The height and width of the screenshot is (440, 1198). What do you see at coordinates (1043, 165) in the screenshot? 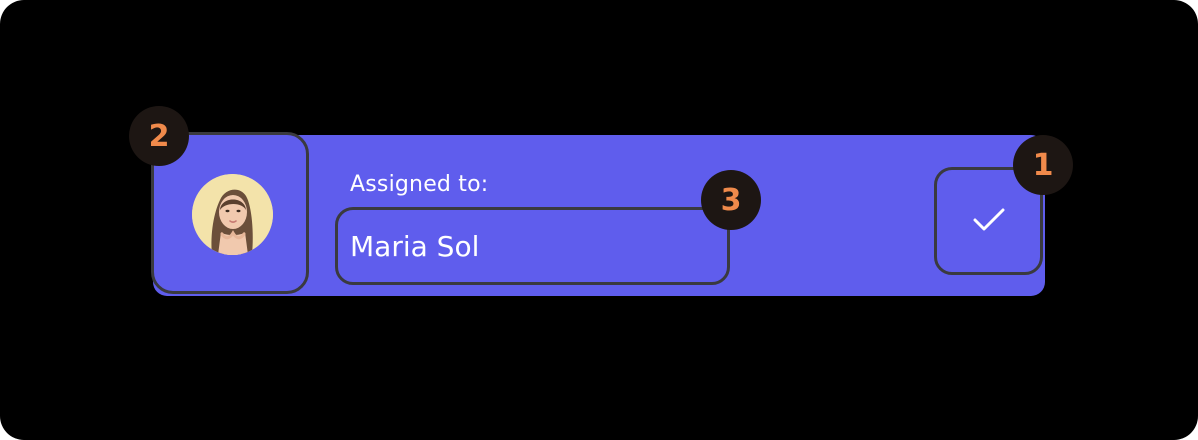
I see `marker-confirm: 1` at bounding box center [1043, 165].